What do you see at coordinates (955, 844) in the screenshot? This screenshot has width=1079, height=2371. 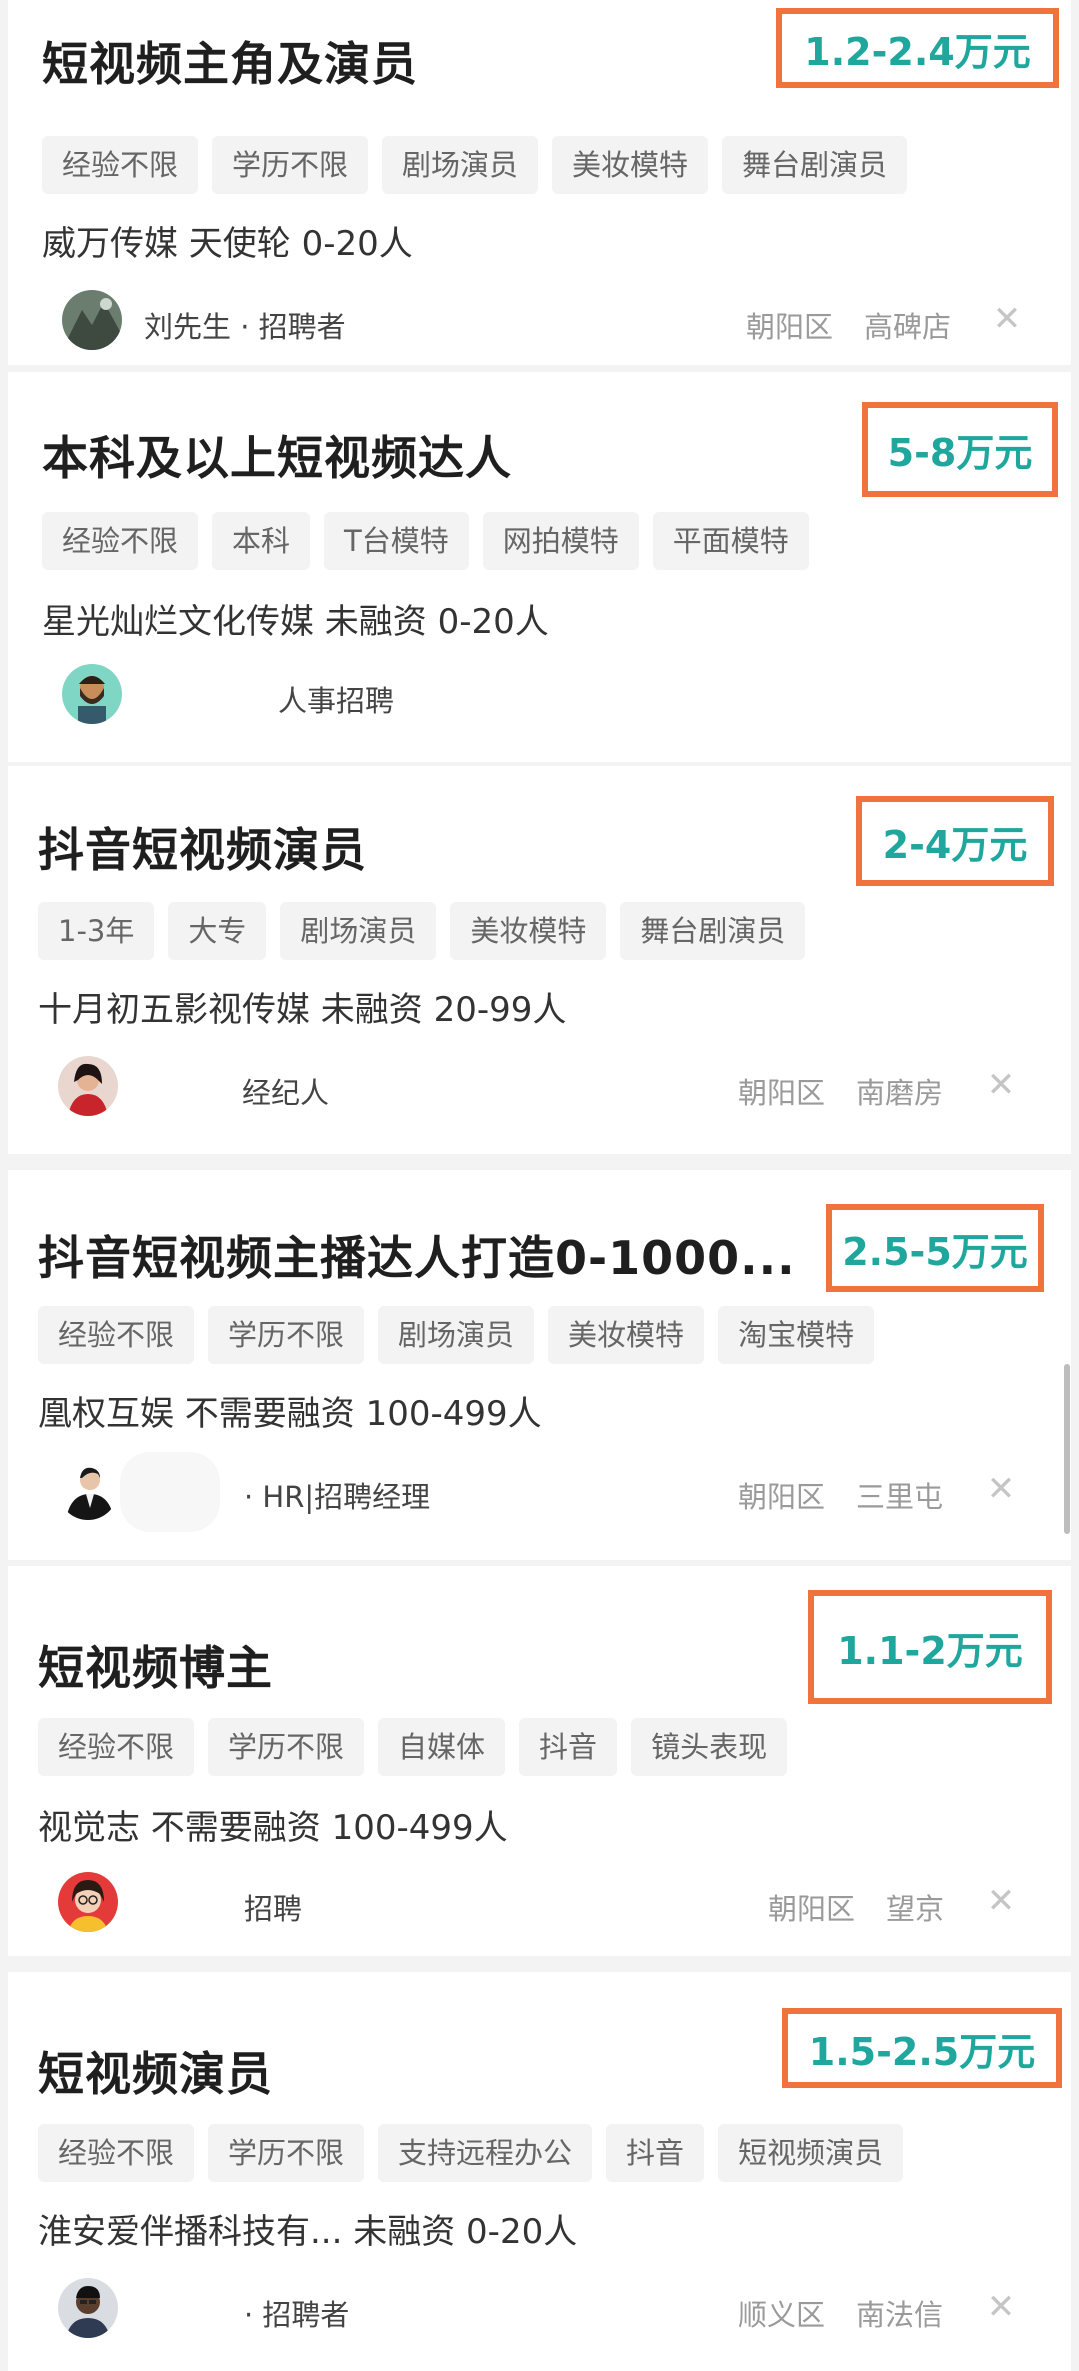 I see `salary: 2-4万元` at bounding box center [955, 844].